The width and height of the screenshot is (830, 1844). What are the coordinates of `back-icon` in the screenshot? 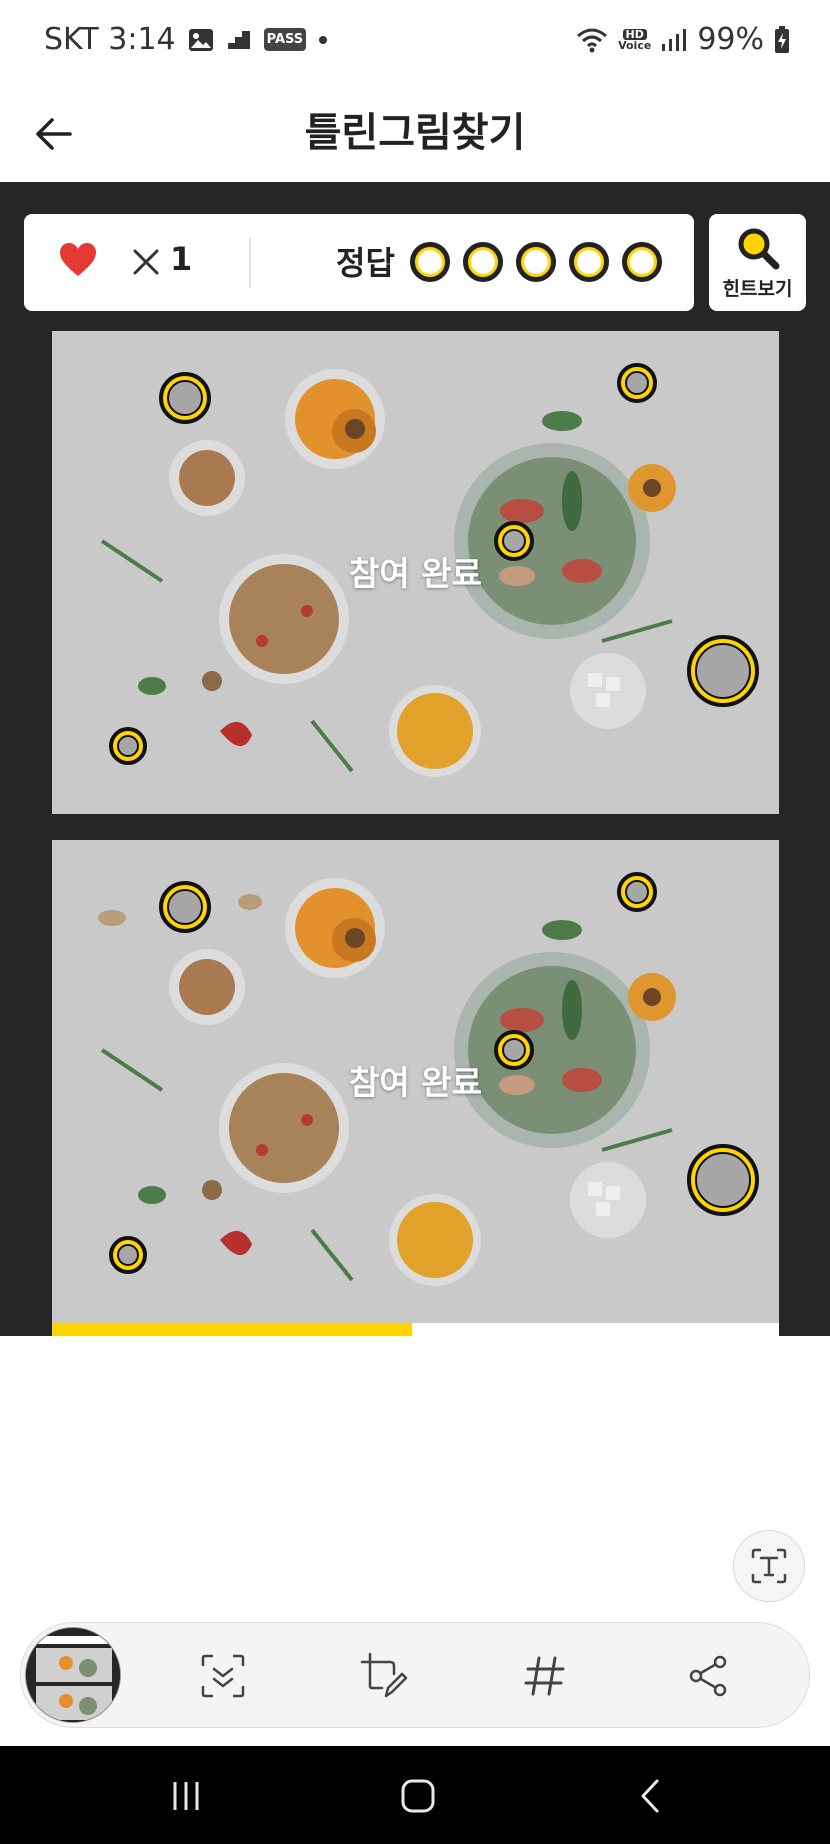 It's located at (650, 1796).